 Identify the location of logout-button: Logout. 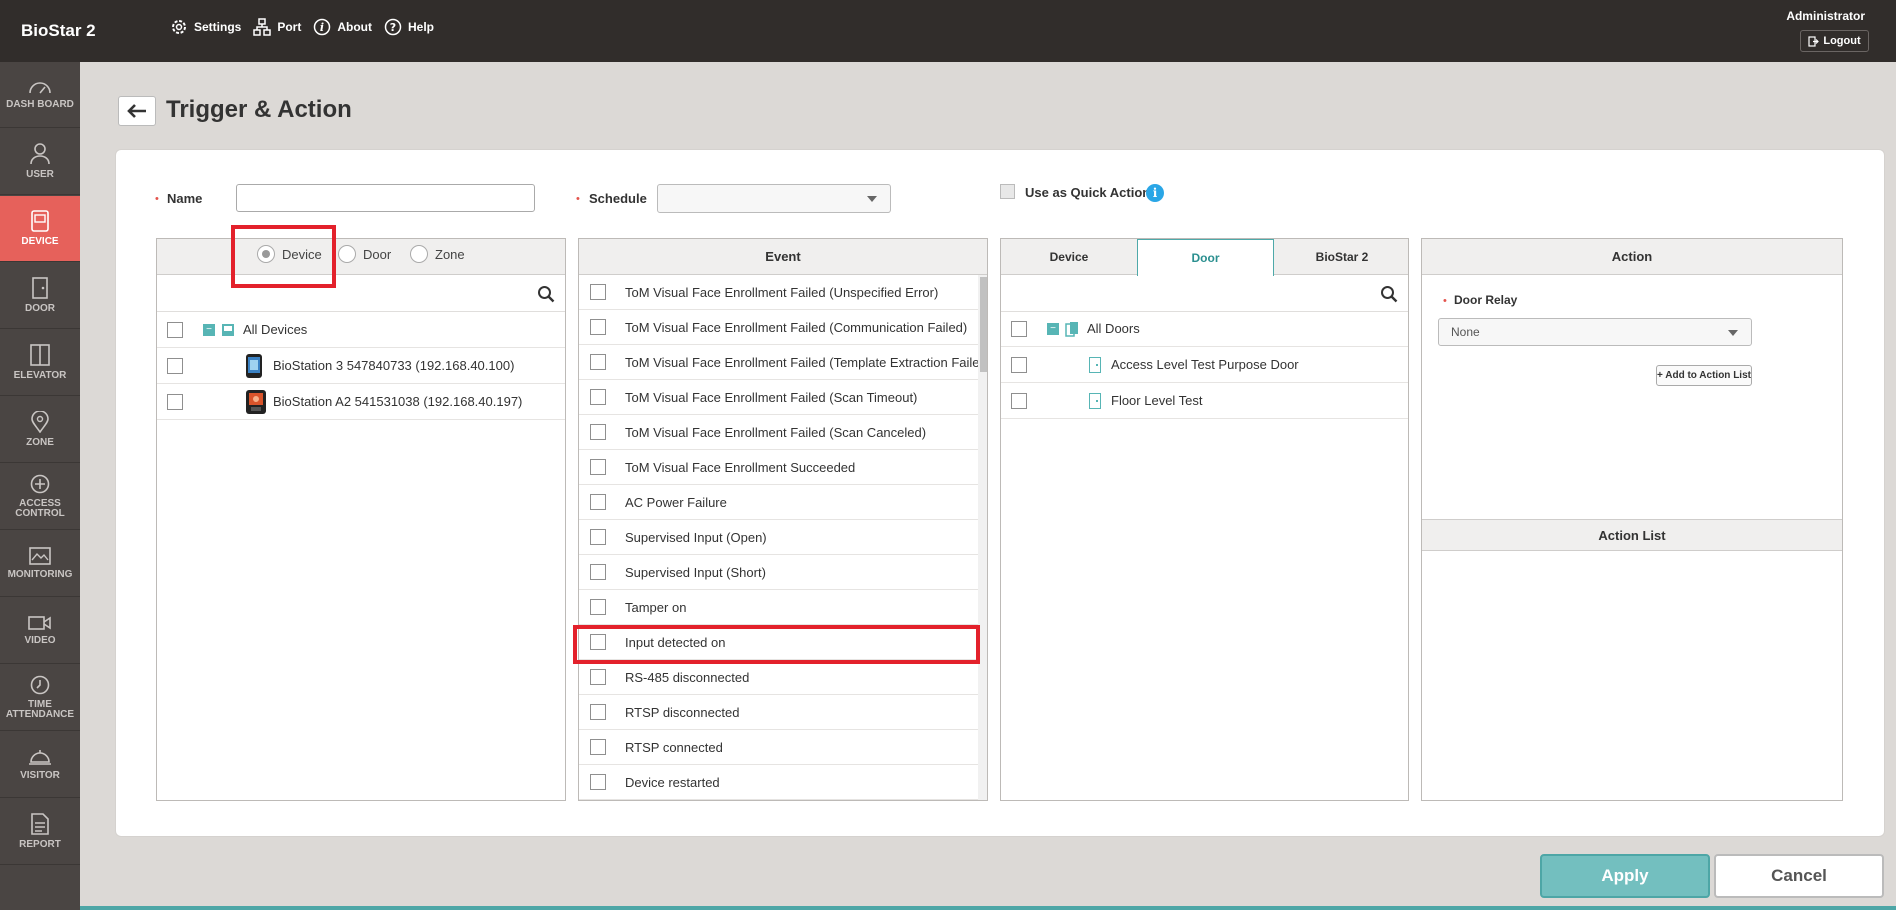
(1834, 41).